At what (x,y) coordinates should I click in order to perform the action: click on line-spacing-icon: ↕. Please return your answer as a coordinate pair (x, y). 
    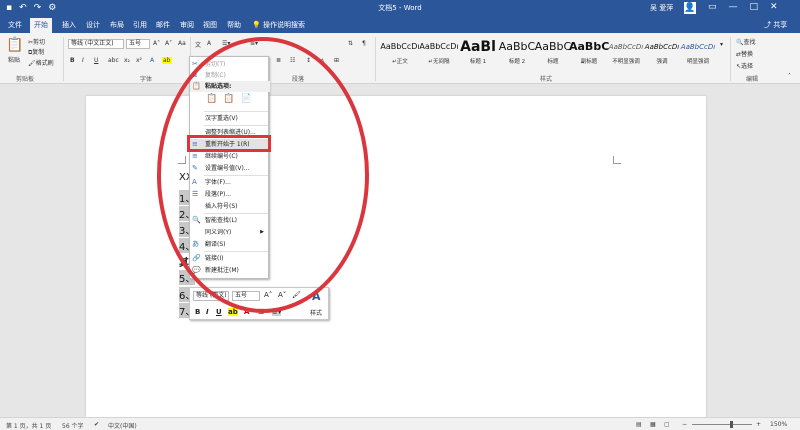
    Looking at the image, I should click on (308, 60).